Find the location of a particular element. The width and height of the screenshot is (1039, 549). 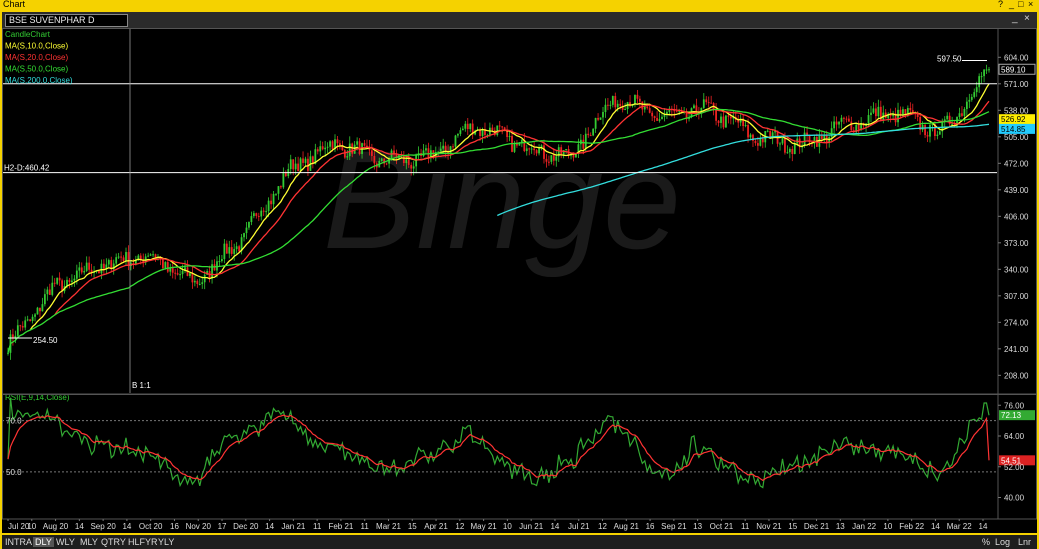

x-tick-label: Aug 21 is located at coordinates (627, 526).